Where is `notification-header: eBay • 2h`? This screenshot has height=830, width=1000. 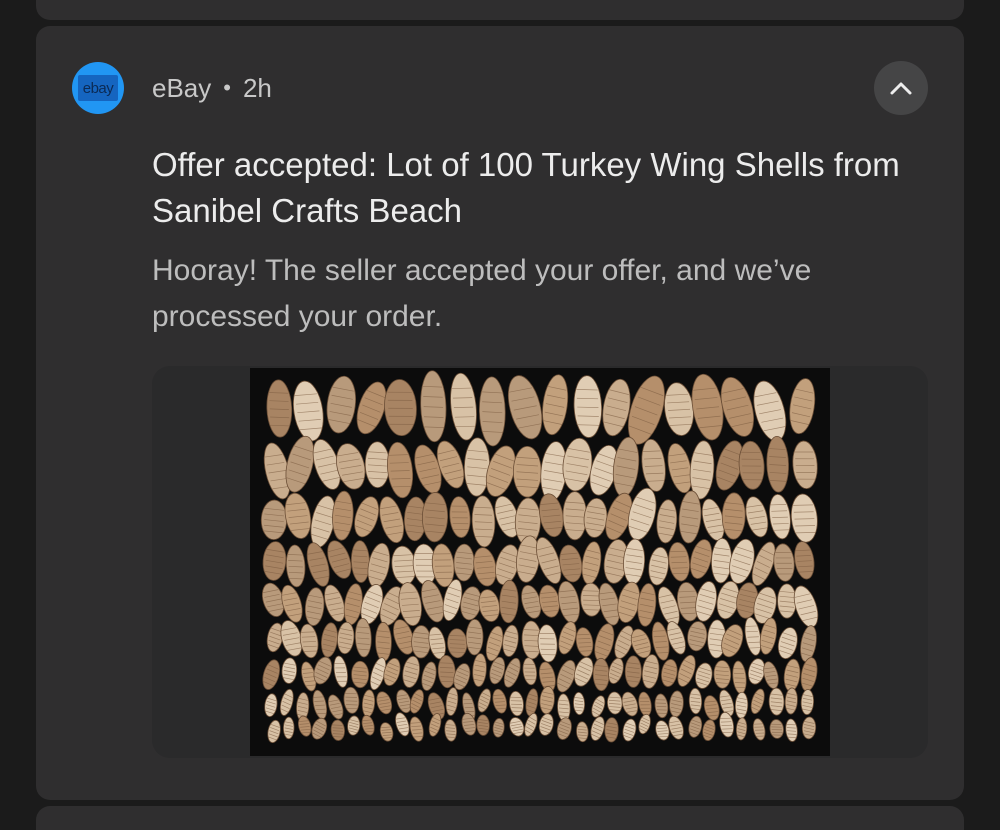 notification-header: eBay • 2h is located at coordinates (212, 88).